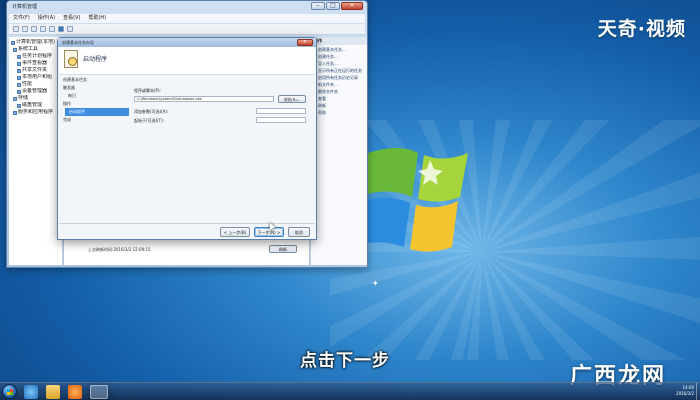 The width and height of the screenshot is (700, 400). What do you see at coordinates (53, 392) in the screenshot?
I see `file-explorer-icon` at bounding box center [53, 392].